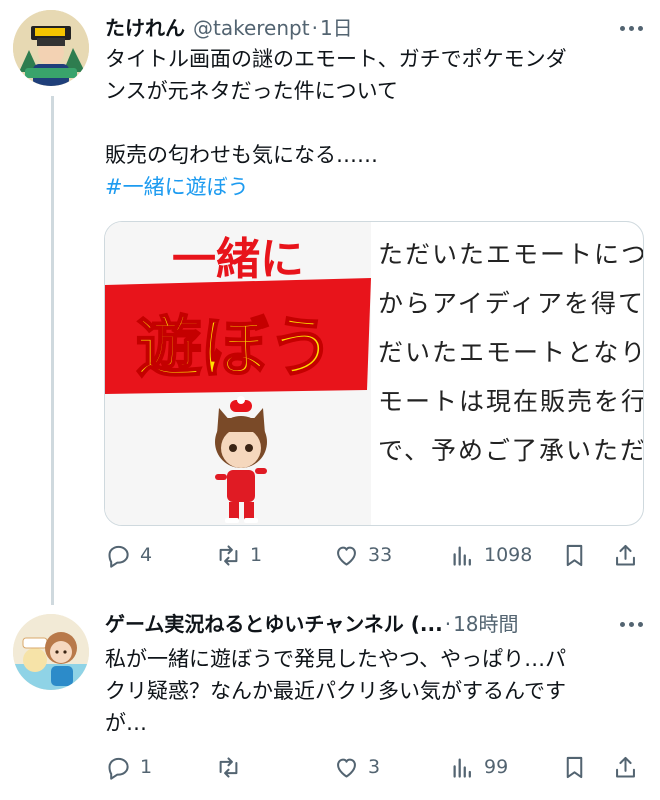  Describe the element at coordinates (478, 767) in the screenshot. I see `views-button: 99` at that location.